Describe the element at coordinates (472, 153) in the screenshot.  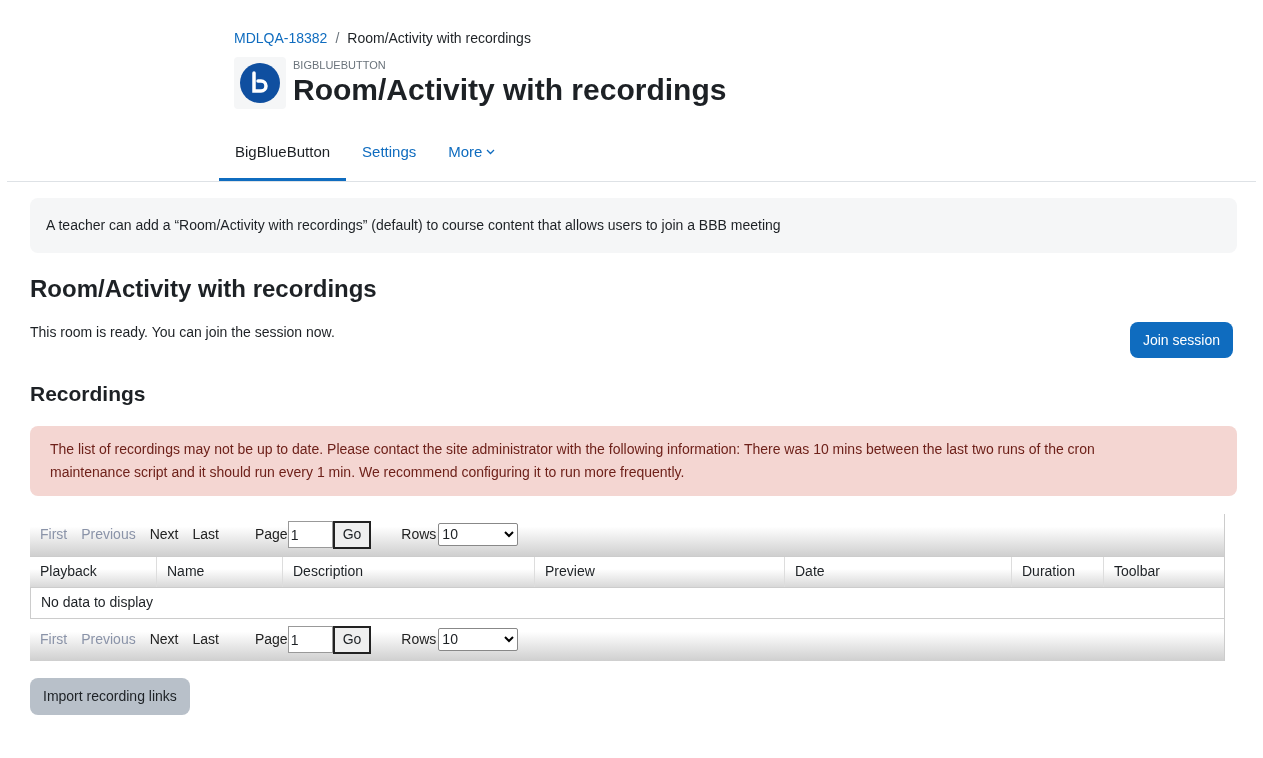
I see `nav-tab: More` at that location.